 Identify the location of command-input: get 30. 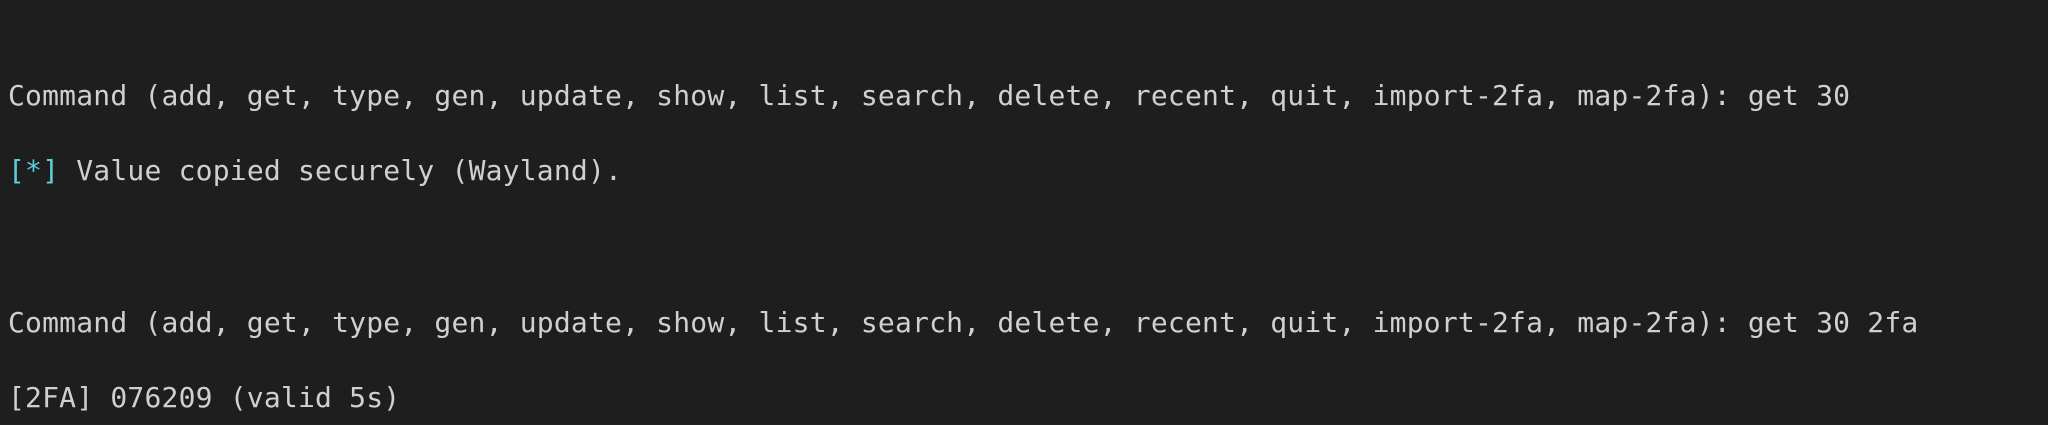
(1799, 95).